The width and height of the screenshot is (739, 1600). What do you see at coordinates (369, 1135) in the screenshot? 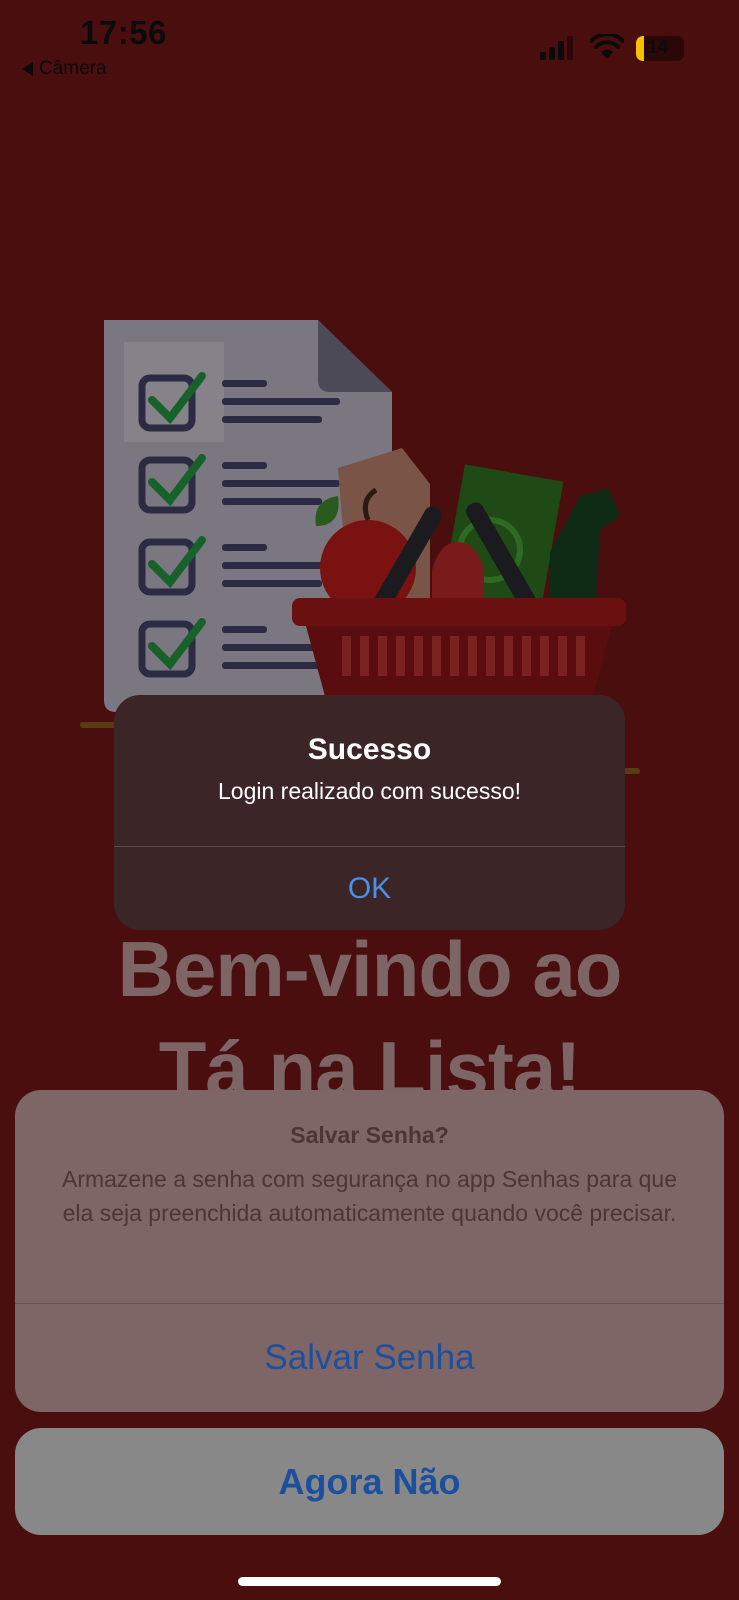
I see `sheet-title: Salvar Senha?` at bounding box center [369, 1135].